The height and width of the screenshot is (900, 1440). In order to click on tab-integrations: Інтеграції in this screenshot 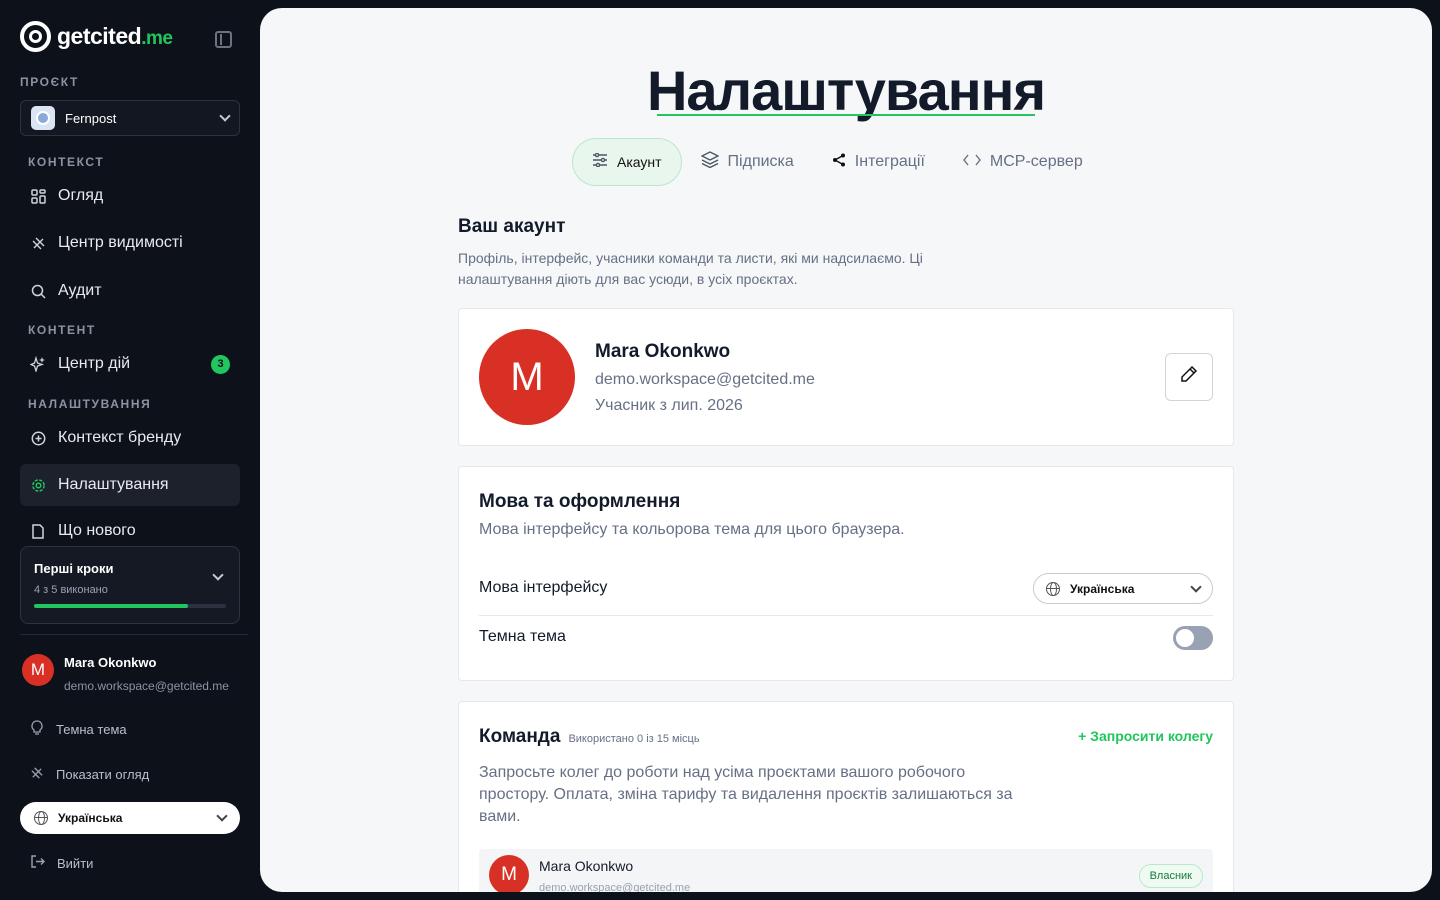, I will do `click(878, 162)`.